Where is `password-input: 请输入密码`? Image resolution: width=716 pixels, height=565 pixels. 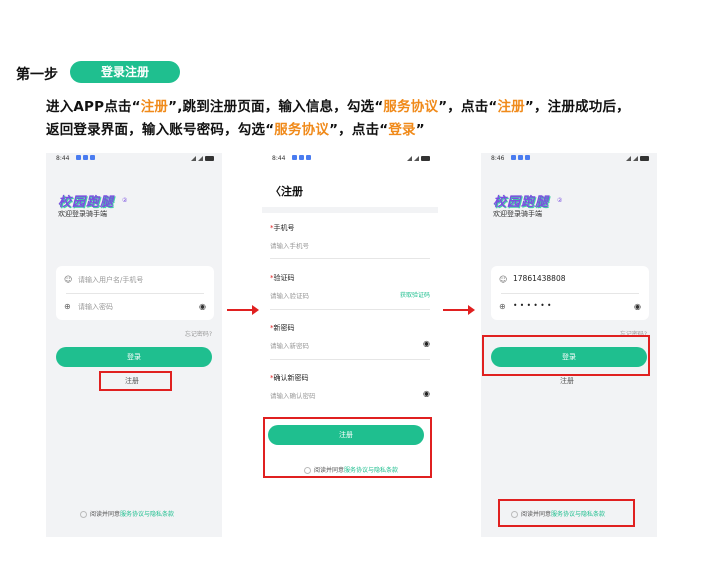
password-input: 请输入密码 is located at coordinates (95, 307).